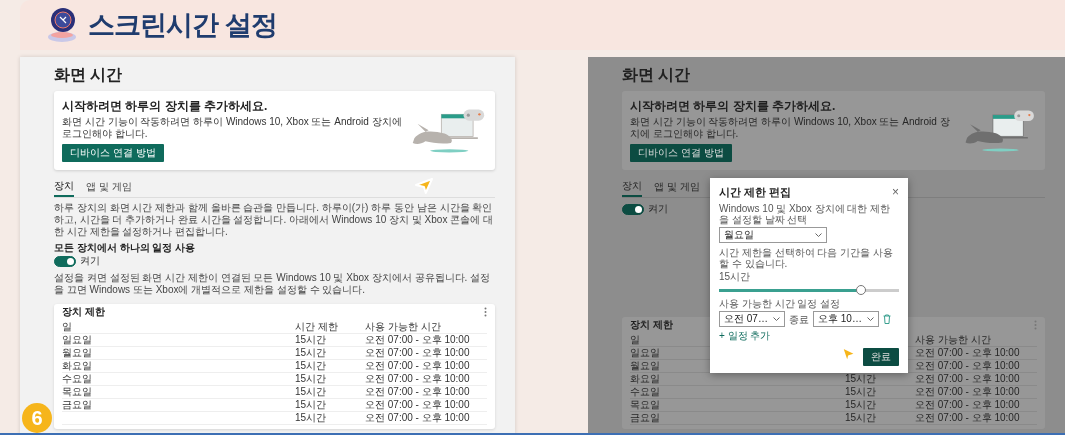  I want to click on pointer-arrow-icon, so click(424, 186).